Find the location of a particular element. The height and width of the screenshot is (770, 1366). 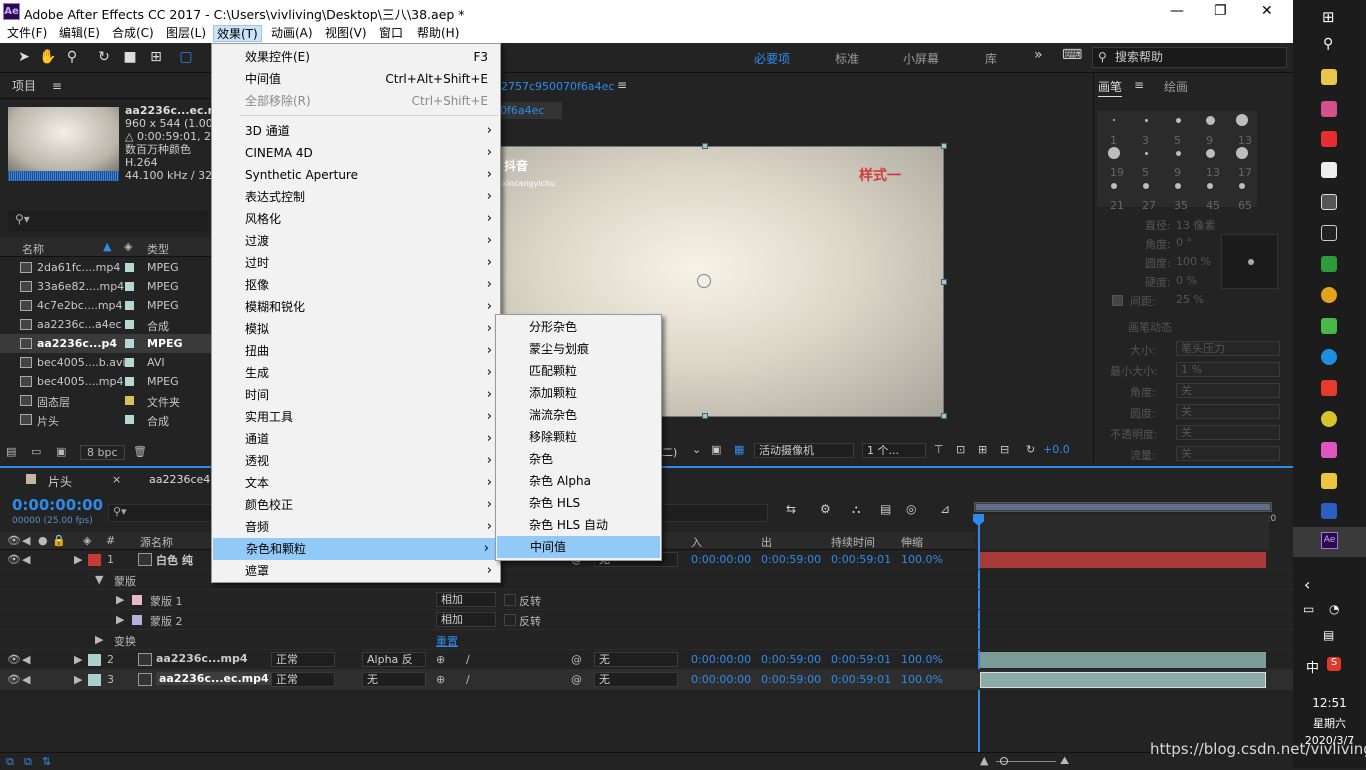

workspace-libraries: 库 is located at coordinates (991, 58).